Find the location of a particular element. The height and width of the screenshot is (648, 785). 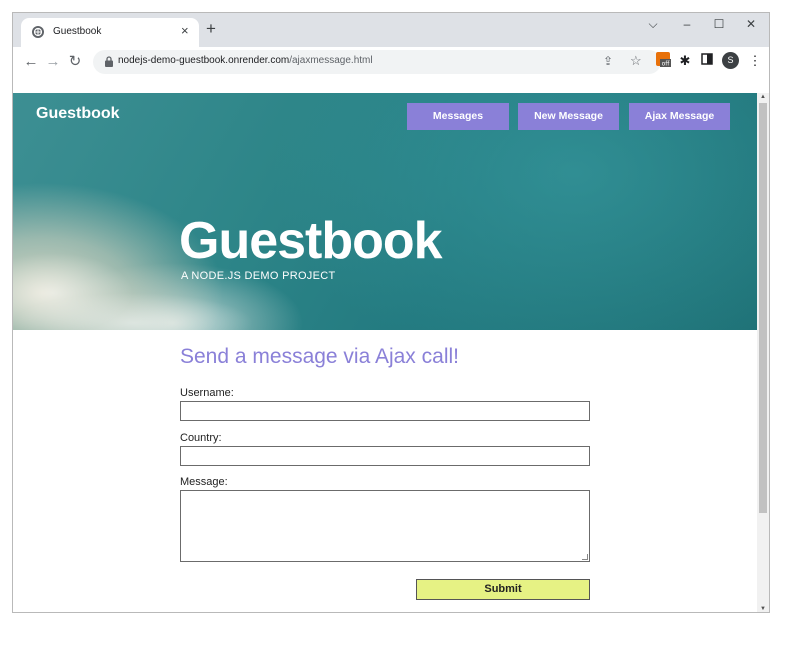

scroll-up-icon: ▲ is located at coordinates (763, 97).